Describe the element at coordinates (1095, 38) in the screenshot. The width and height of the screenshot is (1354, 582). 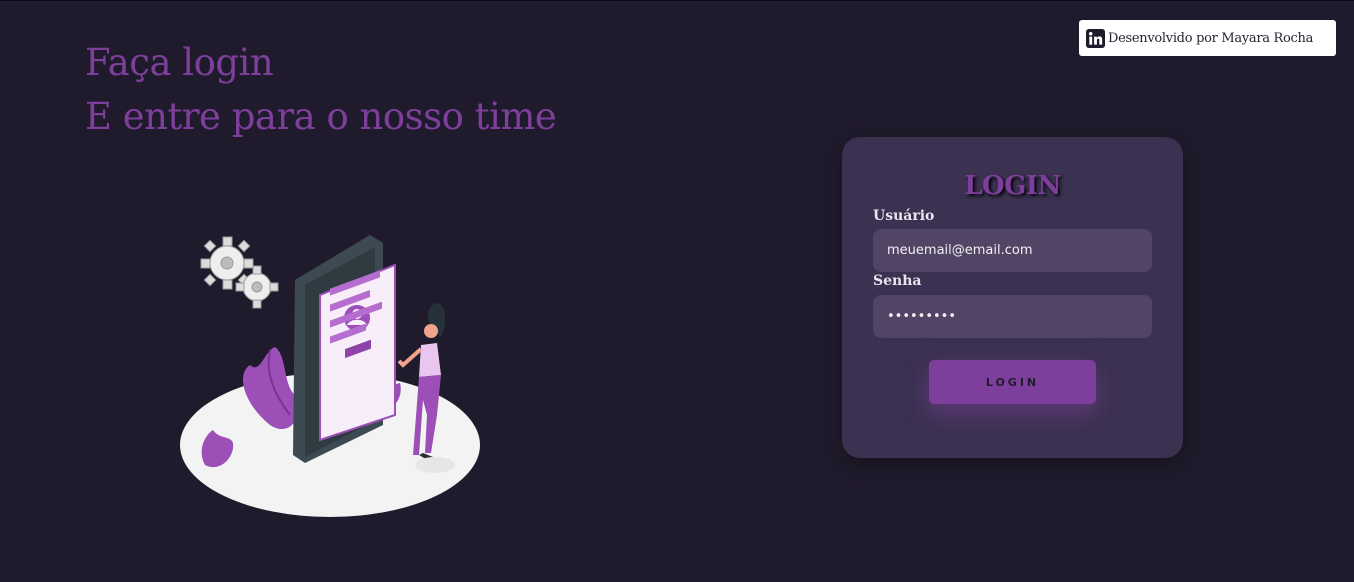
I see `linkedin-icon` at that location.